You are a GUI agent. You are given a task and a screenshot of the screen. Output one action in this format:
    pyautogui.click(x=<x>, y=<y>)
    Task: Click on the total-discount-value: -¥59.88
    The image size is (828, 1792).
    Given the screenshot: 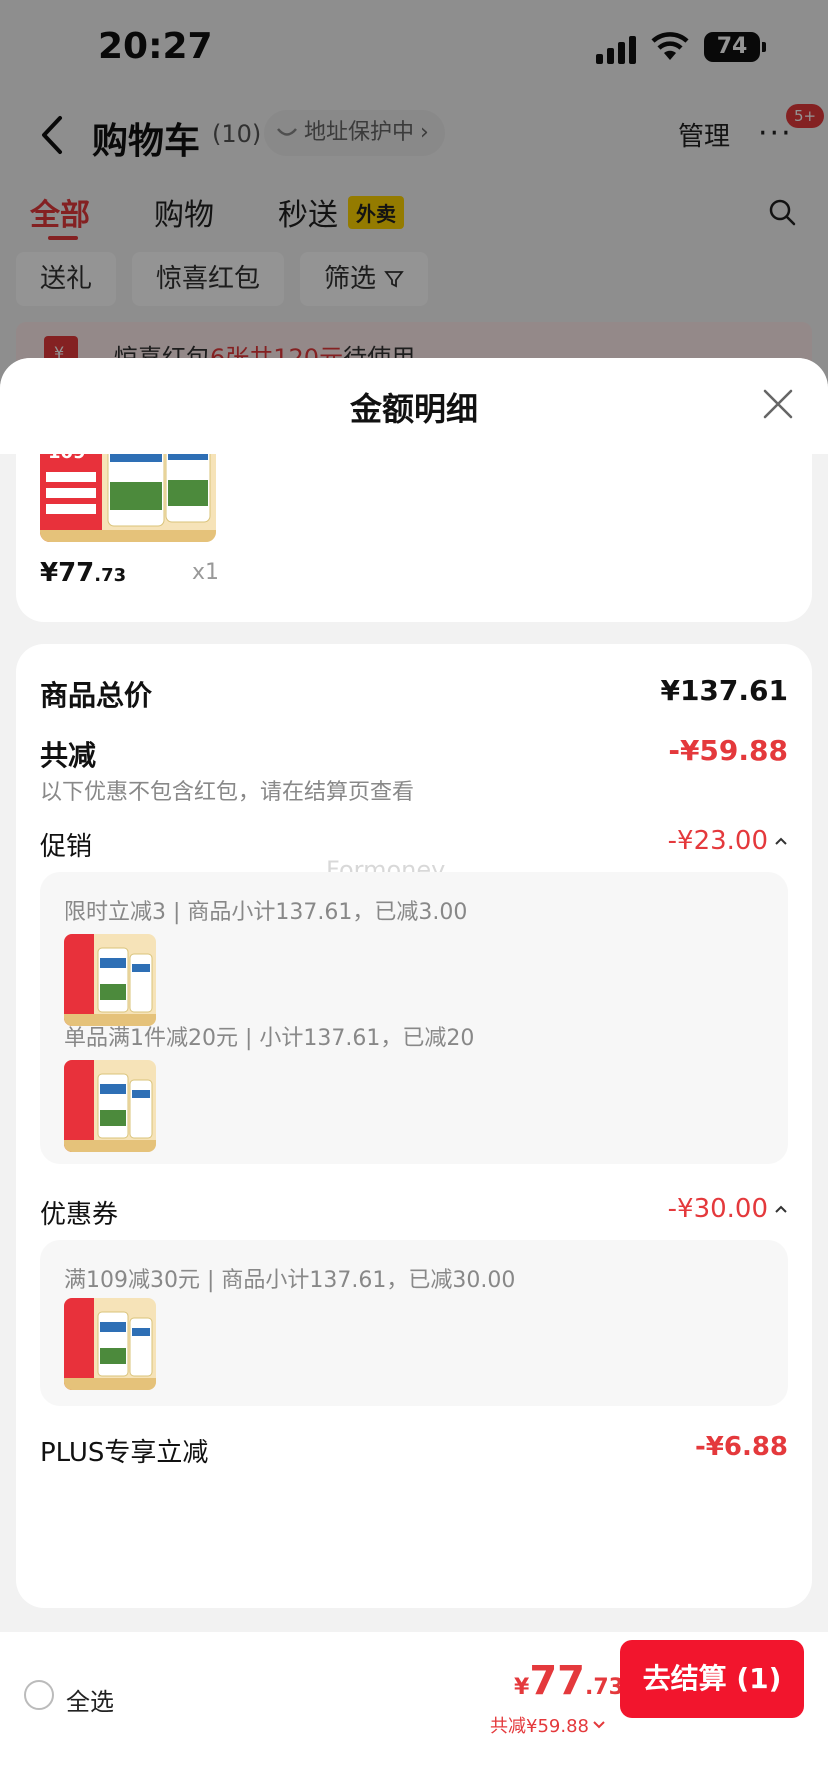 What is the action you would take?
    pyautogui.click(x=728, y=750)
    